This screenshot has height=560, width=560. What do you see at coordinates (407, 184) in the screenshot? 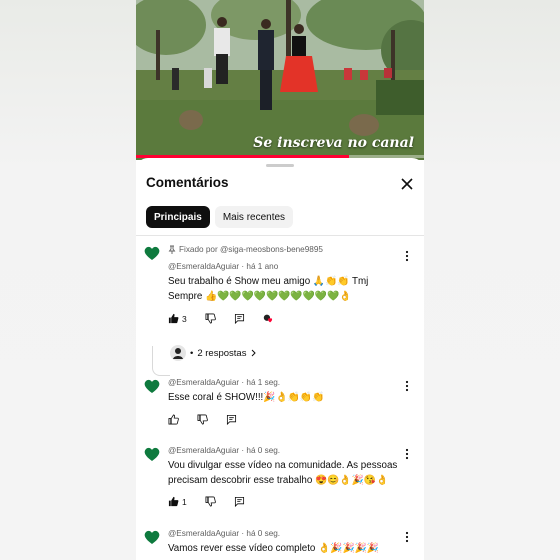
I see `close-icon` at bounding box center [407, 184].